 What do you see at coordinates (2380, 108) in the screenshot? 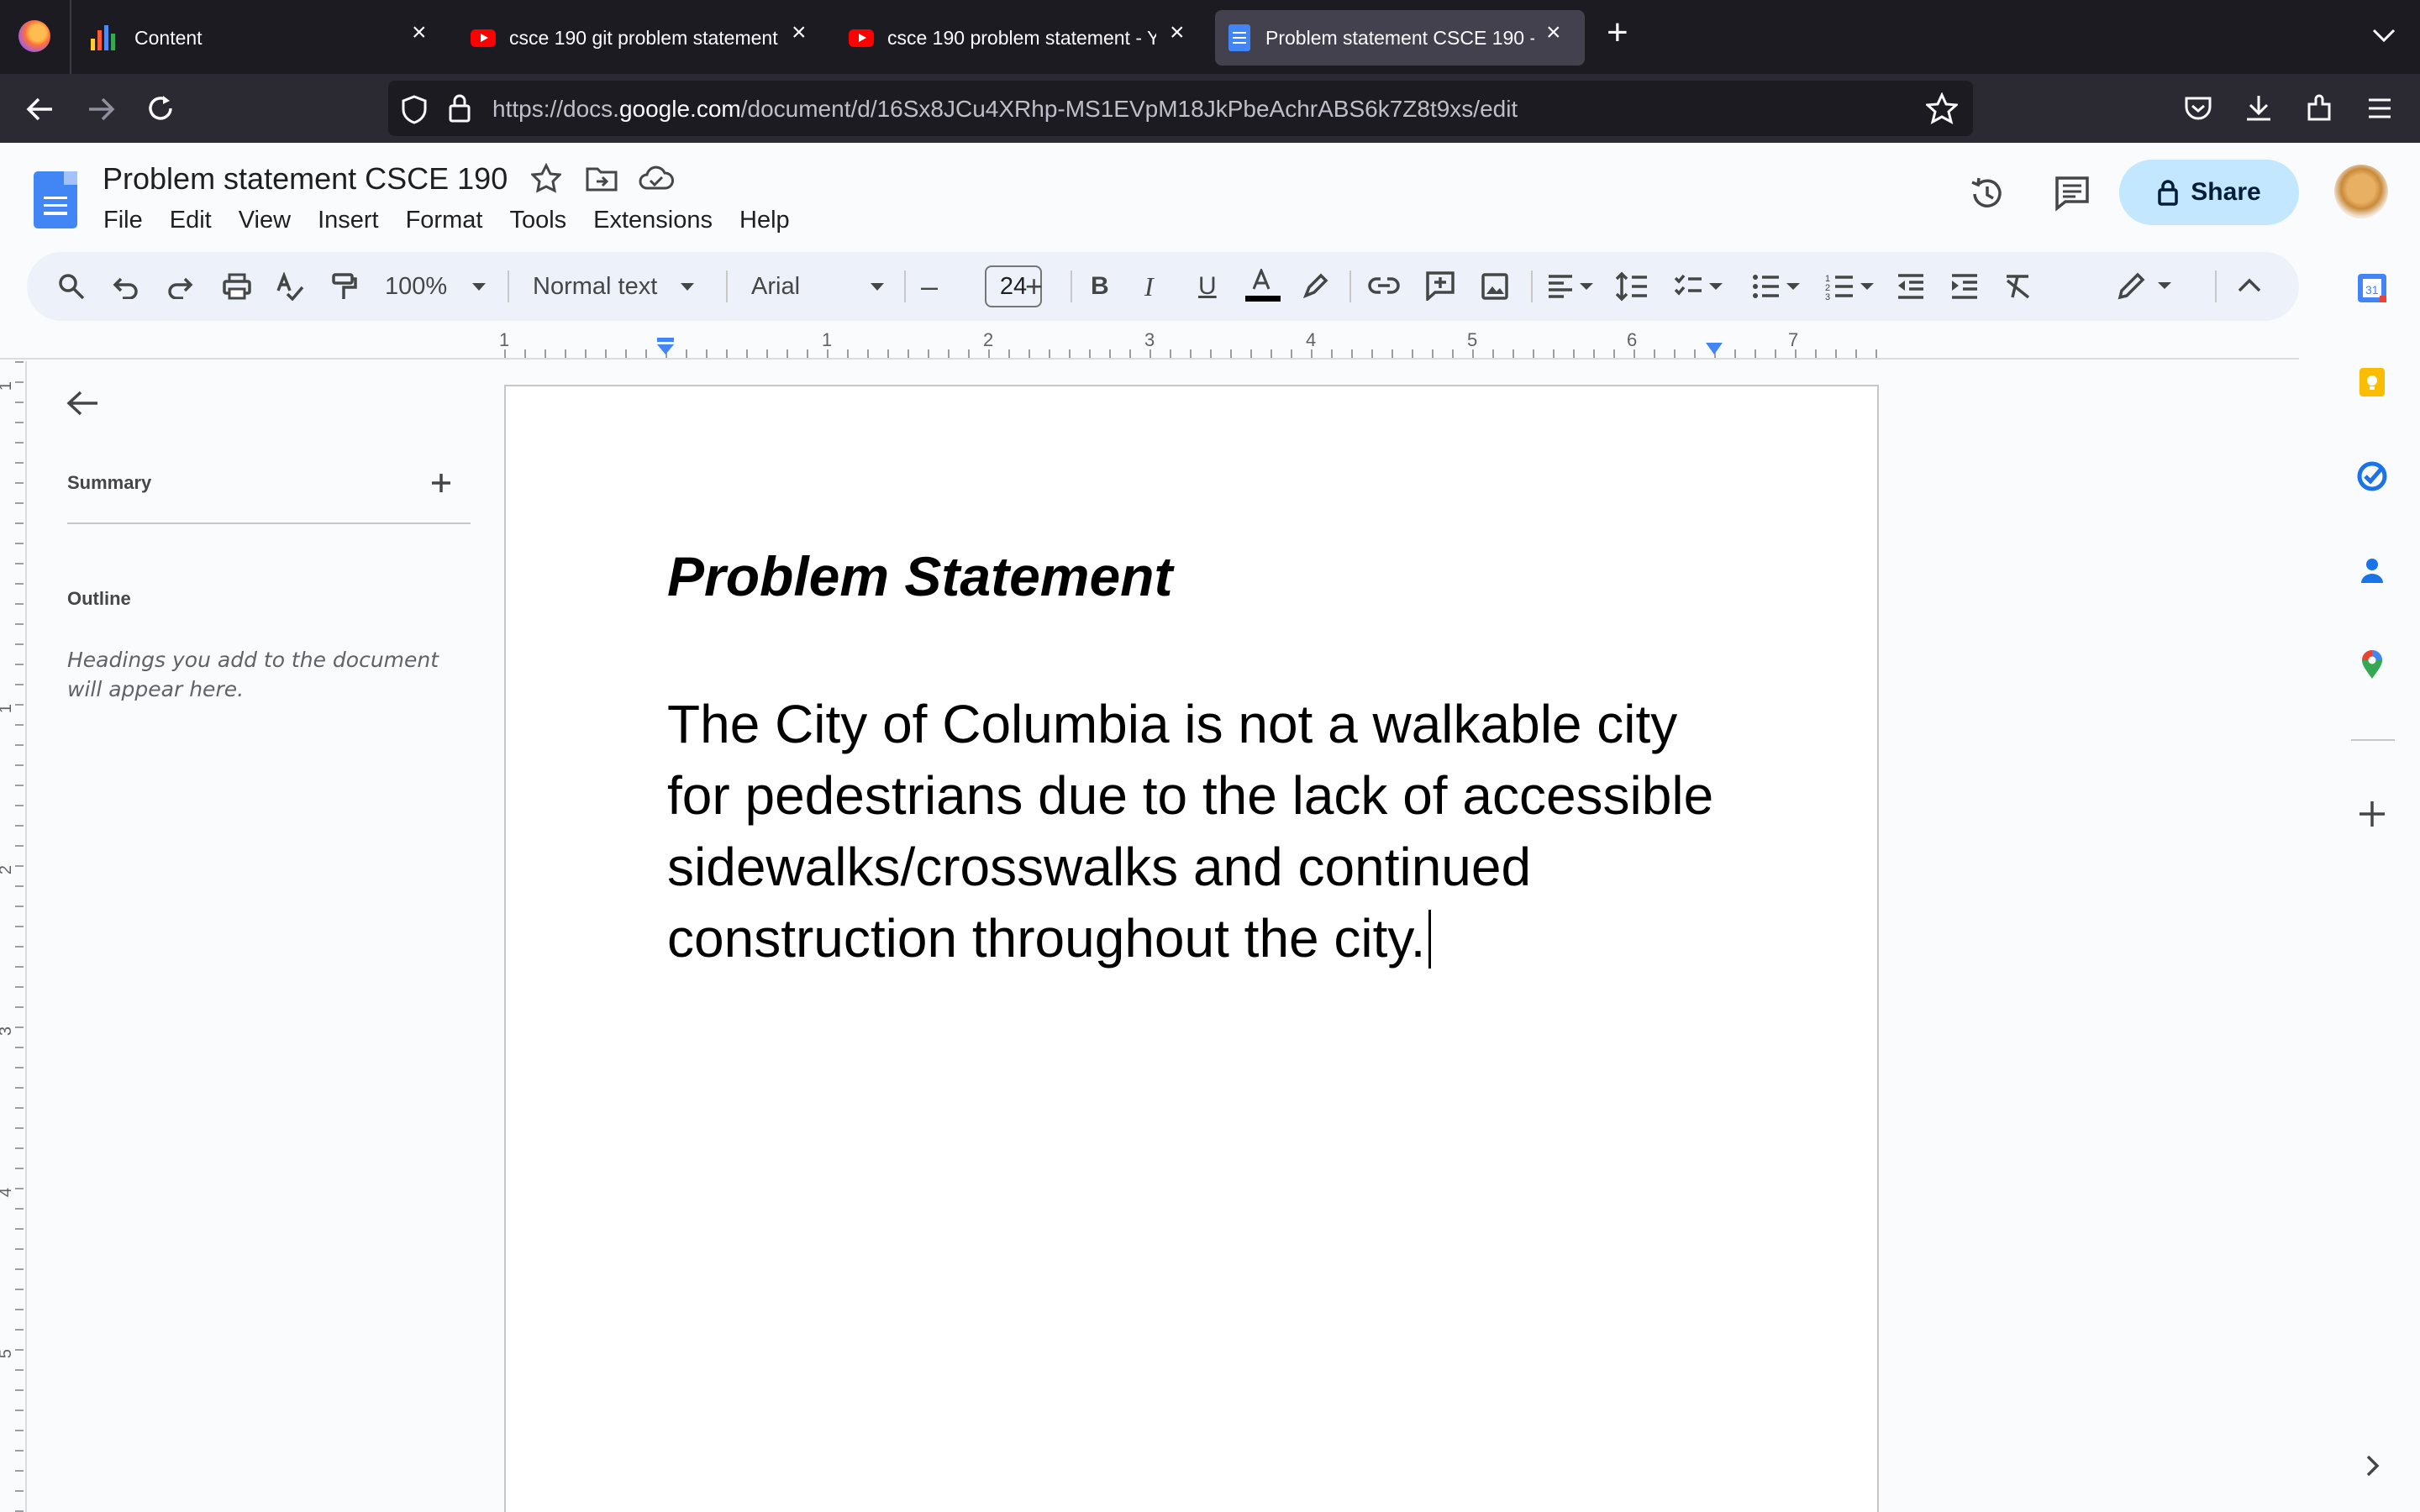
I see `menu-hamburger-icon` at bounding box center [2380, 108].